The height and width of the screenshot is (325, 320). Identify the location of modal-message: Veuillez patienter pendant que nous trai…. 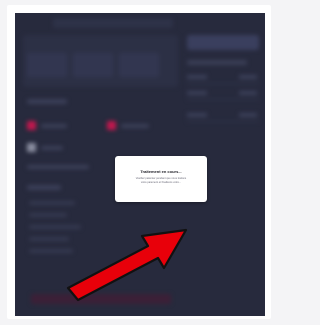
(161, 180).